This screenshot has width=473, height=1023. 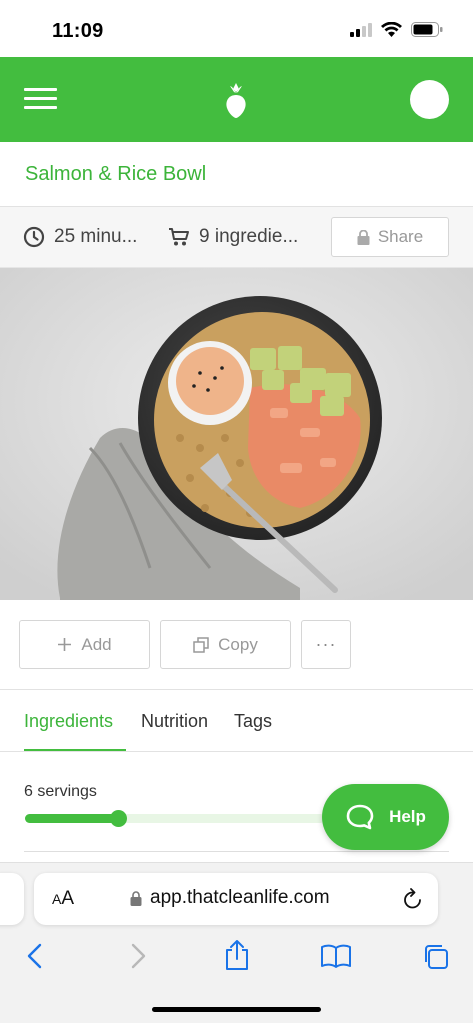 I want to click on help-label: Help, so click(x=407, y=816).